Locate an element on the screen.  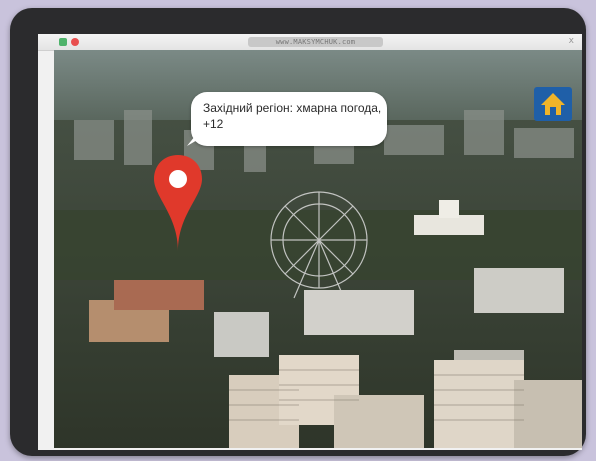
browser-toolbar: www.MAKSYMCHUK.com x is located at coordinates (310, 42).